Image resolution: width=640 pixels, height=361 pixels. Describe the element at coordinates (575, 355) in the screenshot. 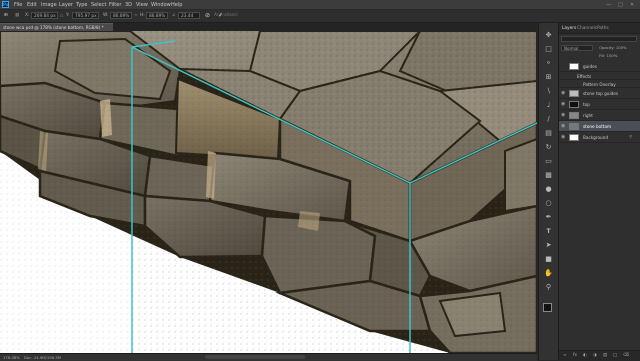

I see `fx-icon: fx` at that location.